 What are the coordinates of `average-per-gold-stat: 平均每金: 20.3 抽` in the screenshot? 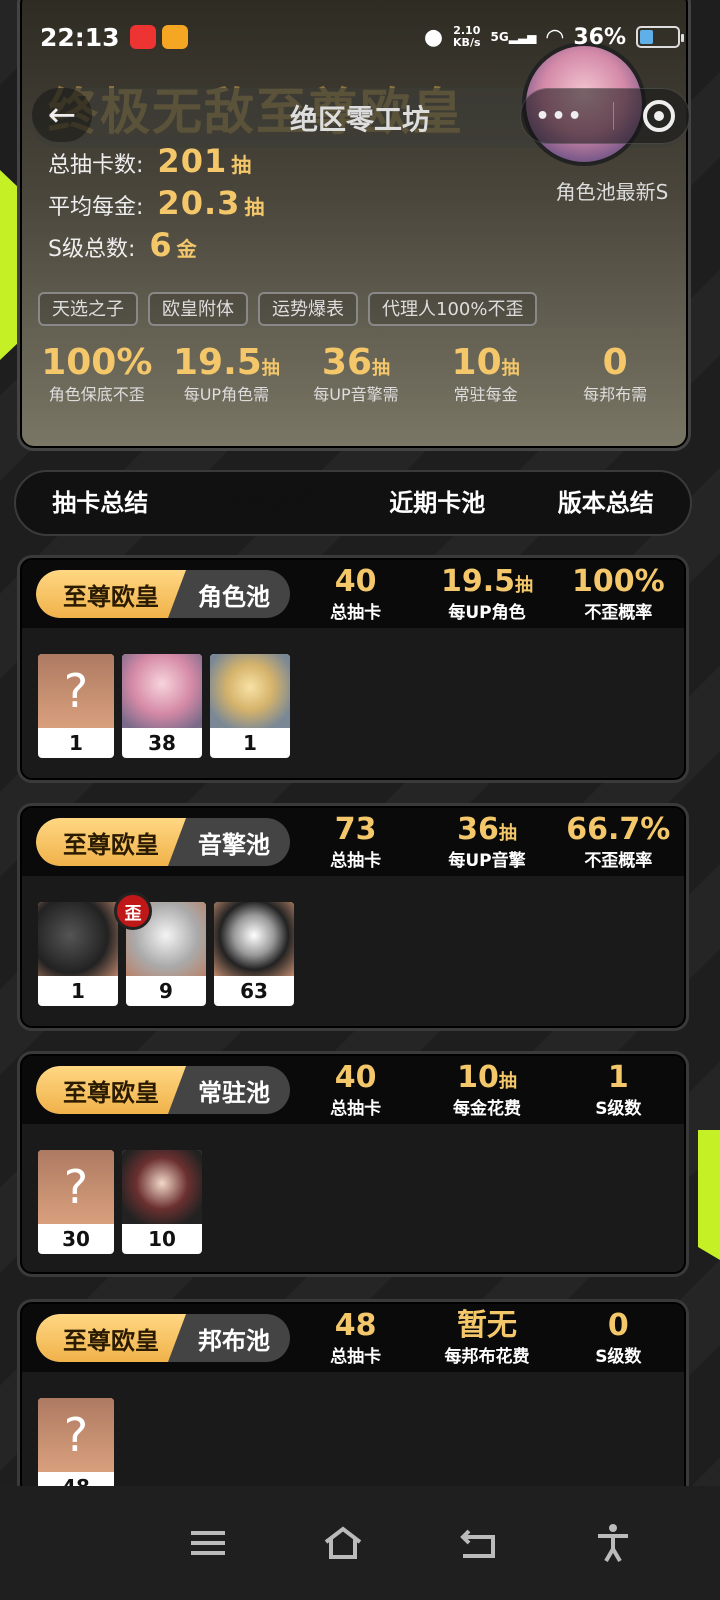 It's located at (156, 203).